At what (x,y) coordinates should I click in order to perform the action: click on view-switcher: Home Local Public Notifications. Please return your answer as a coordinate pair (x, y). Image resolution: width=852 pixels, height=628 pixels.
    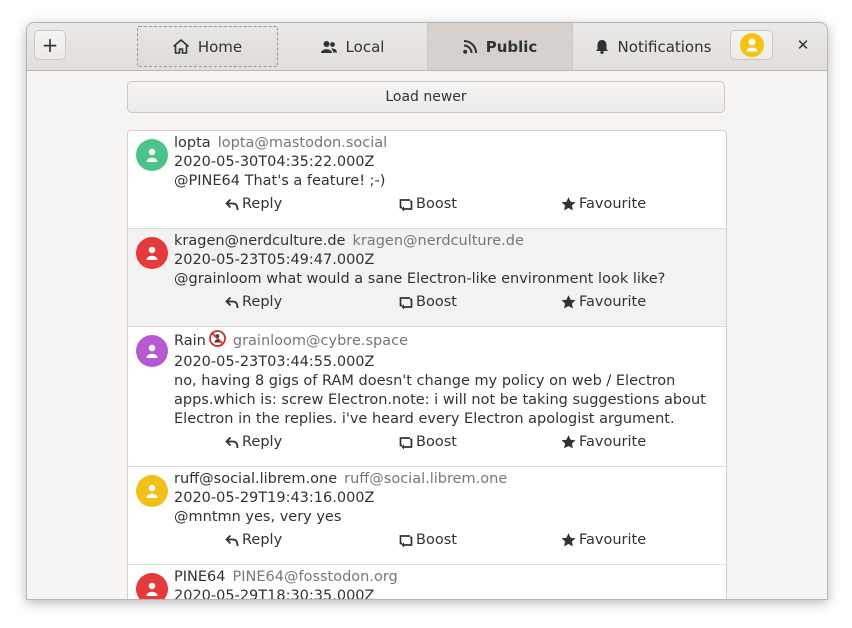
    Looking at the image, I should click on (432, 46).